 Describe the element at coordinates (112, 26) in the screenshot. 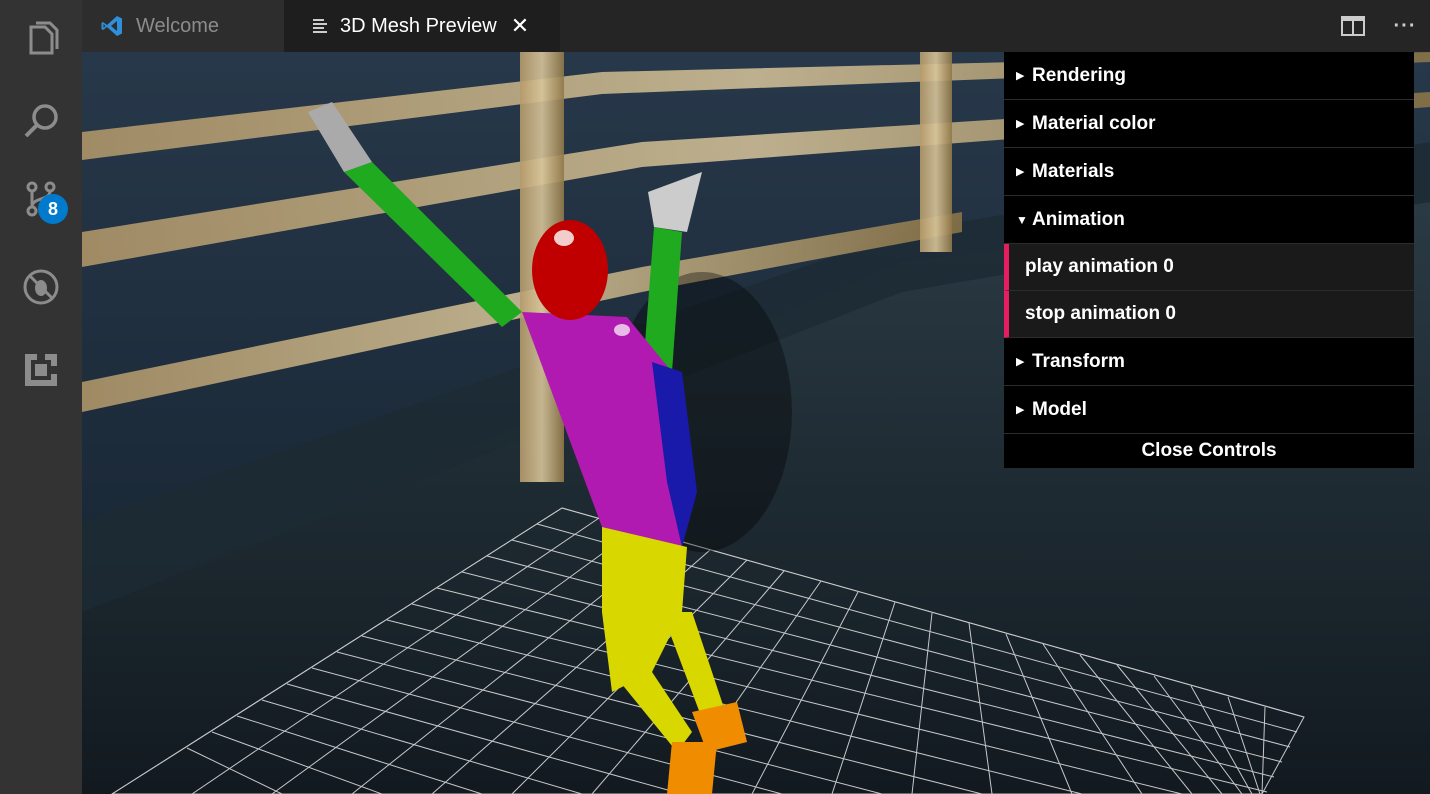

I see `vscode-logo-icon` at that location.